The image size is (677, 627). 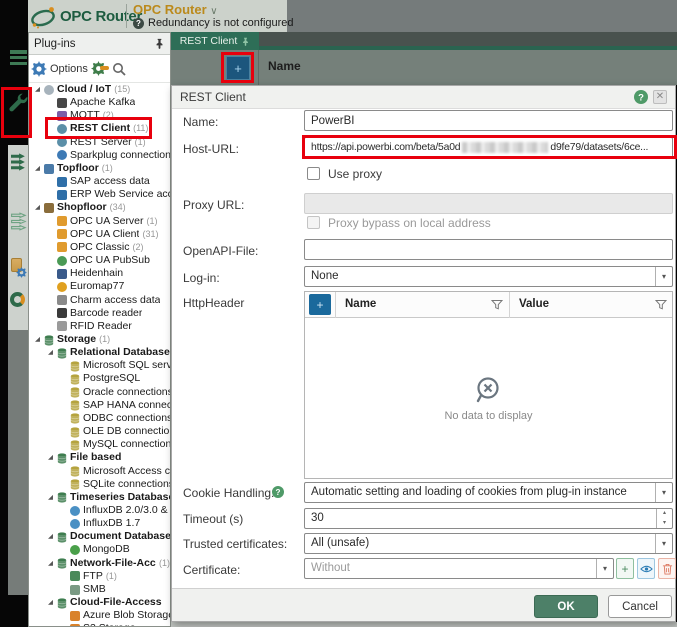 What do you see at coordinates (488, 543) in the screenshot?
I see `trusted-certs-dropdown: All (unsafe) ▾` at bounding box center [488, 543].